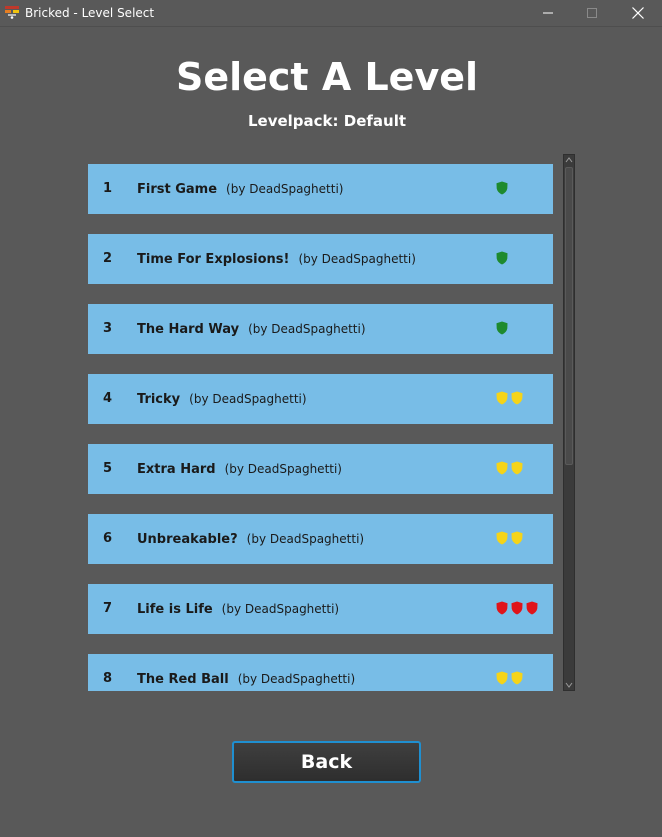  Describe the element at coordinates (327, 77) in the screenshot. I see `page-title: Select A Level` at that location.